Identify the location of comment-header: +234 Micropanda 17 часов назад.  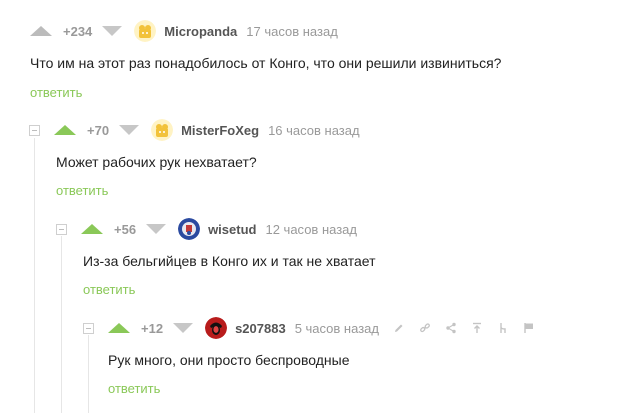
(184, 31).